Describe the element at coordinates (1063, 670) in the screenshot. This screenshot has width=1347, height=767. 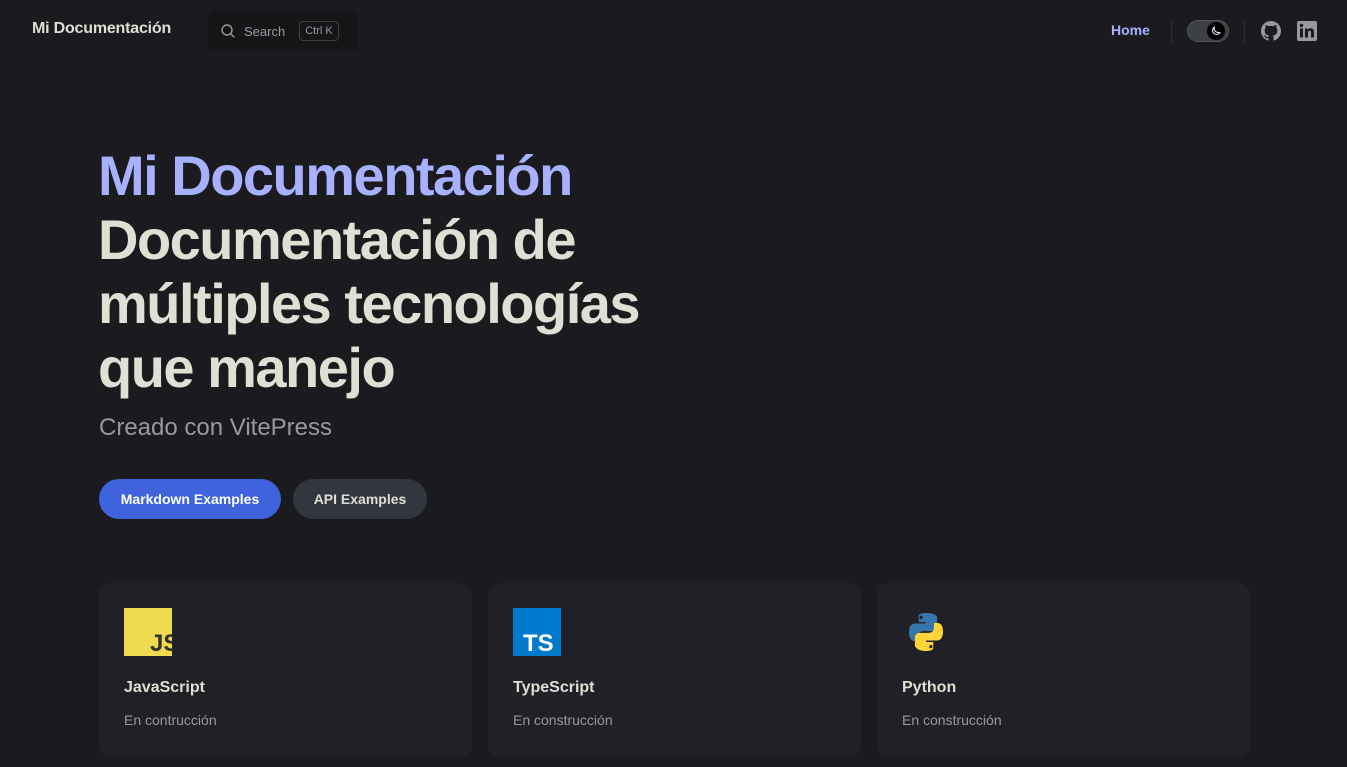
I see `feature-card-python: Python En construcción` at that location.